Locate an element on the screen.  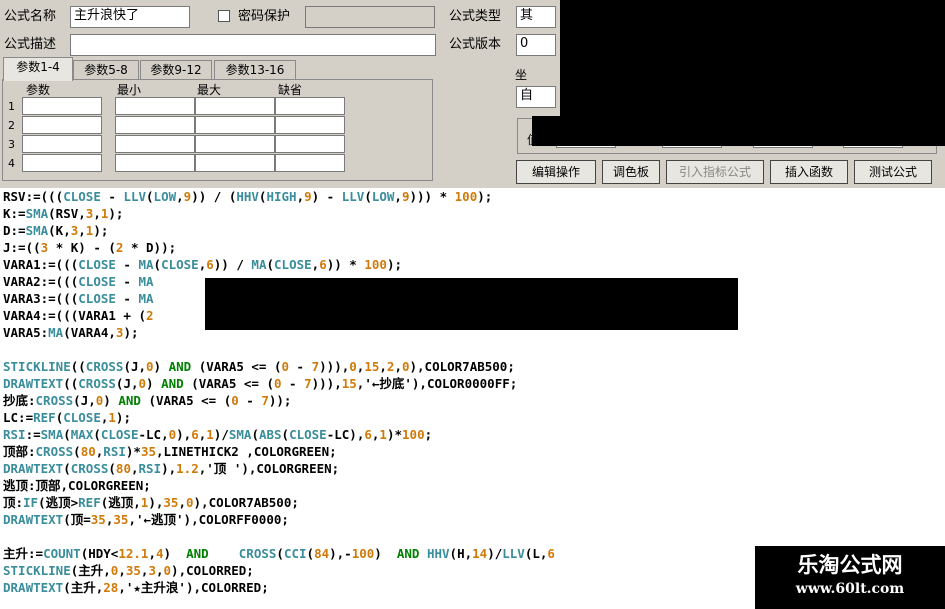
param-row-number: 2 is located at coordinates (11, 125).